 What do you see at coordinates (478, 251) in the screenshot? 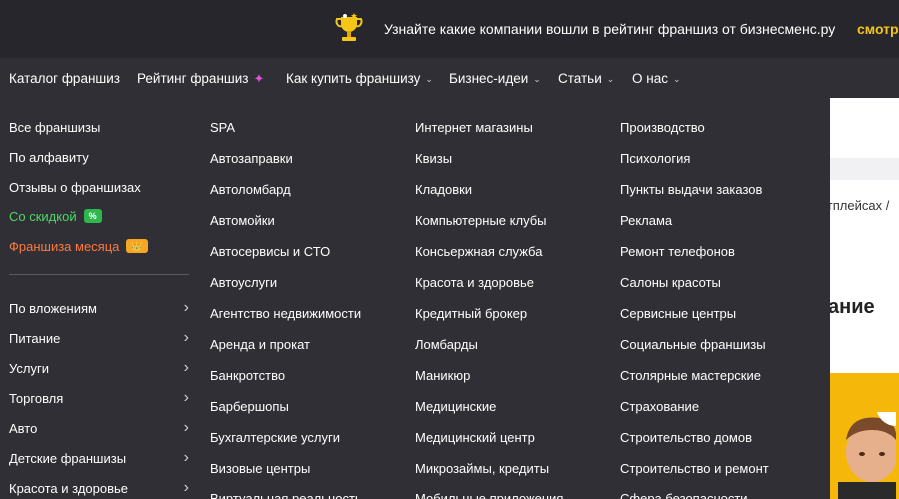
I see `menu-link: Консьержная служба` at bounding box center [478, 251].